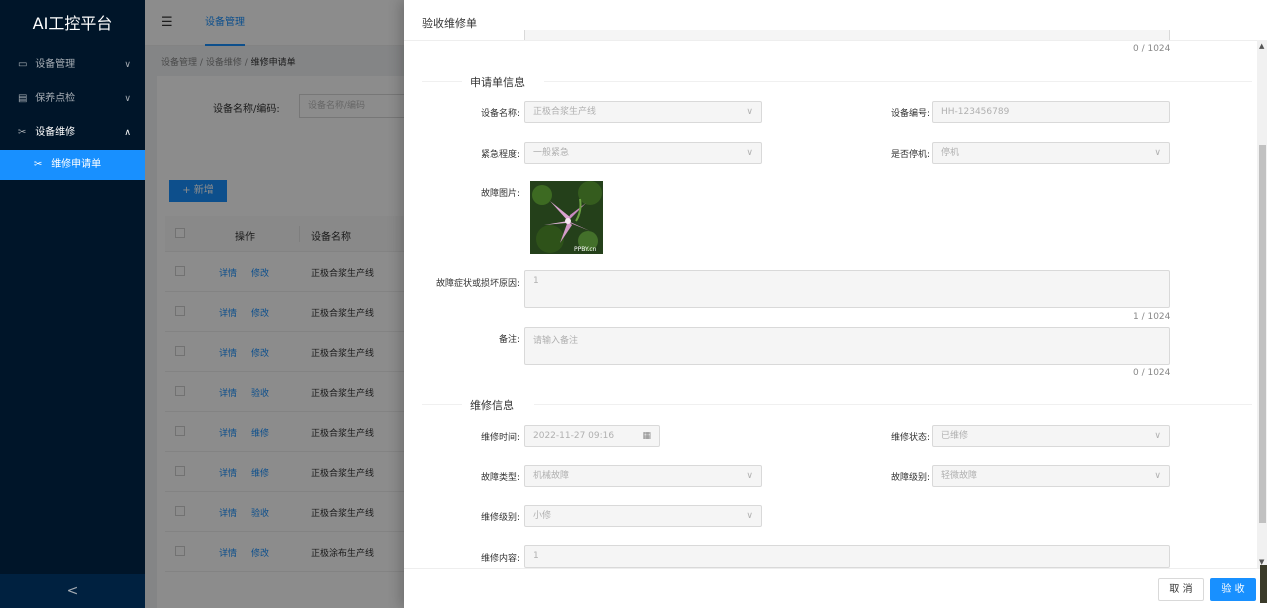 The height and width of the screenshot is (608, 1267). What do you see at coordinates (643, 516) in the screenshot?
I see `repair-level-select: 小修 ∨` at bounding box center [643, 516].